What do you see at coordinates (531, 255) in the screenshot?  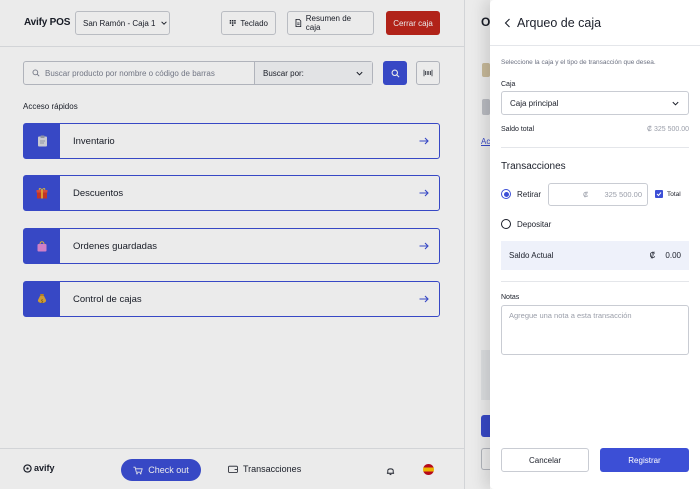 I see `saldo-actual-label: Saldo Actual` at bounding box center [531, 255].